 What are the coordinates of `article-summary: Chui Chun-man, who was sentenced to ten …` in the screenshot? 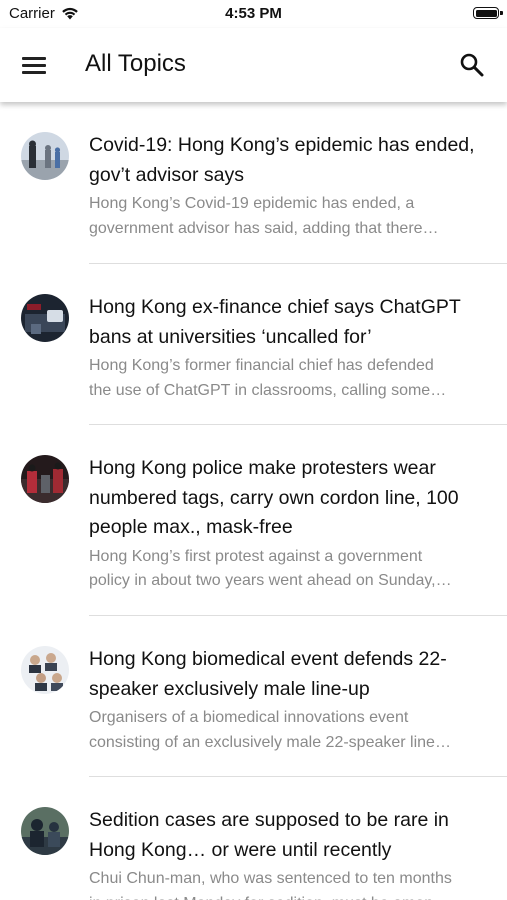 It's located at (289, 883).